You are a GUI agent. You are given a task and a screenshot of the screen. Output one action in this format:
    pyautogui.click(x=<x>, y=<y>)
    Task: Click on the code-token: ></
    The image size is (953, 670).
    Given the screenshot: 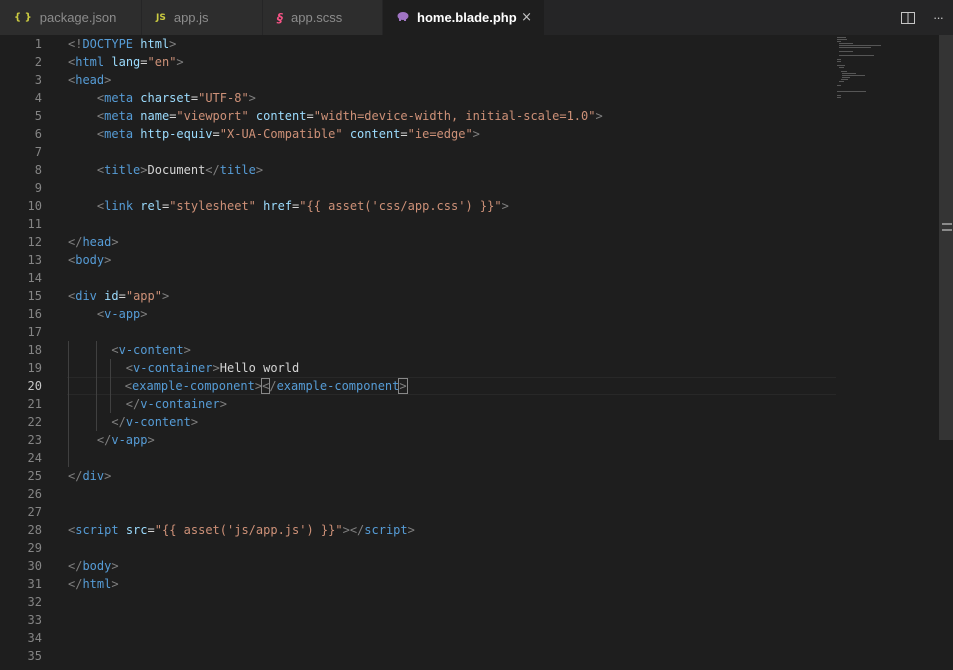 What is the action you would take?
    pyautogui.click(x=353, y=530)
    